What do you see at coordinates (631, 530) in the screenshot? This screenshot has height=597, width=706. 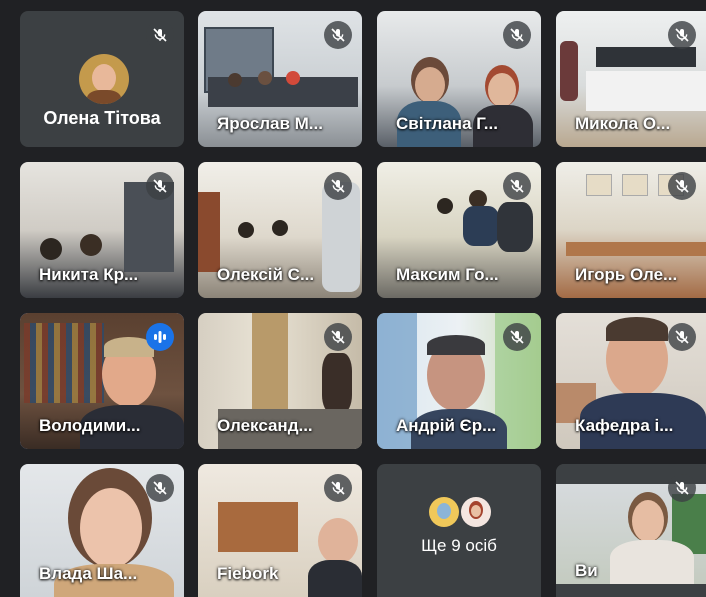 I see `self-view-tile: Ви` at bounding box center [631, 530].